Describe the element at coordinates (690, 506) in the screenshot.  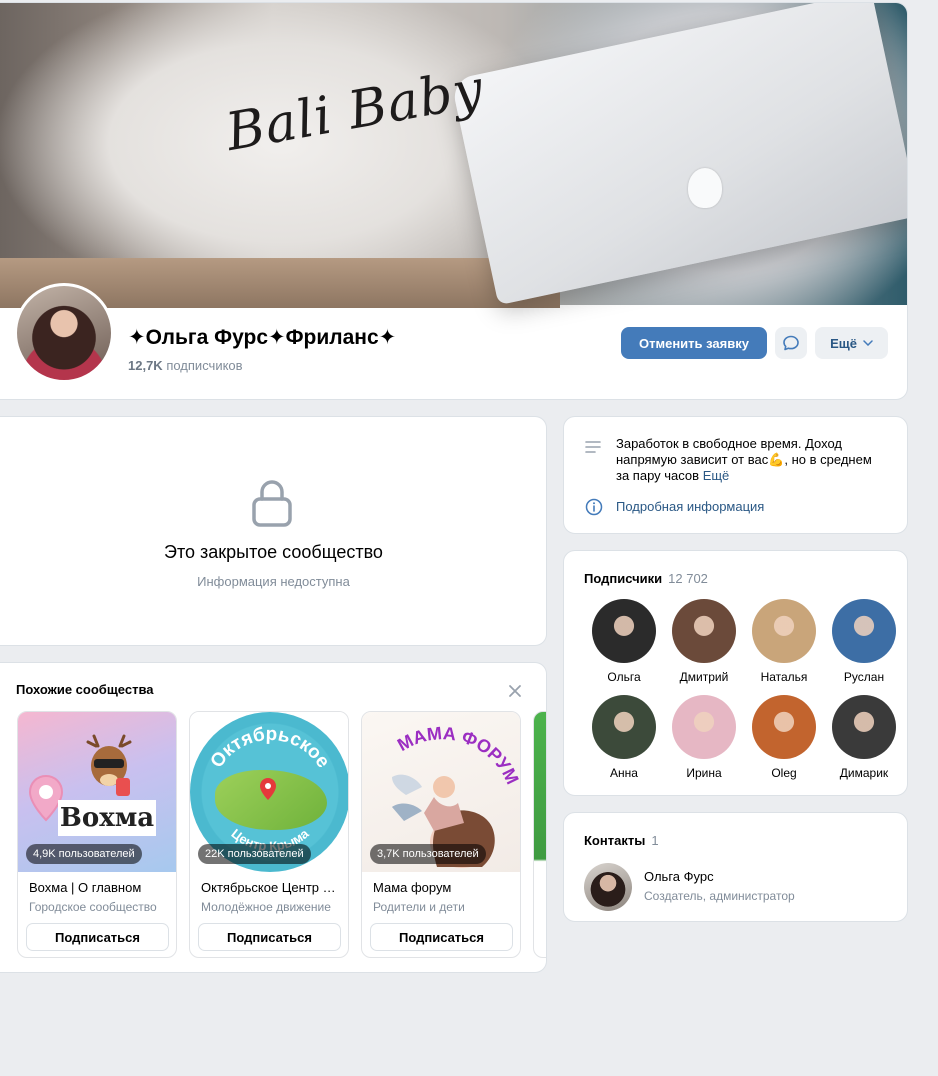
I see `details-link: Подробная информация` at that location.